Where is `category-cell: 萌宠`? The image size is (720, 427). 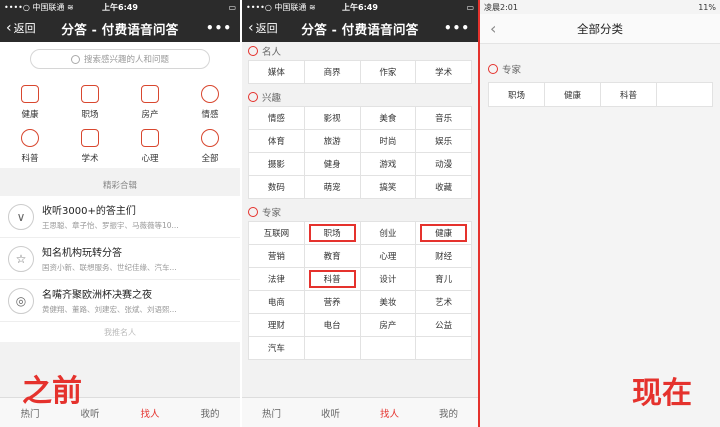 category-cell: 萌宠 is located at coordinates (332, 187).